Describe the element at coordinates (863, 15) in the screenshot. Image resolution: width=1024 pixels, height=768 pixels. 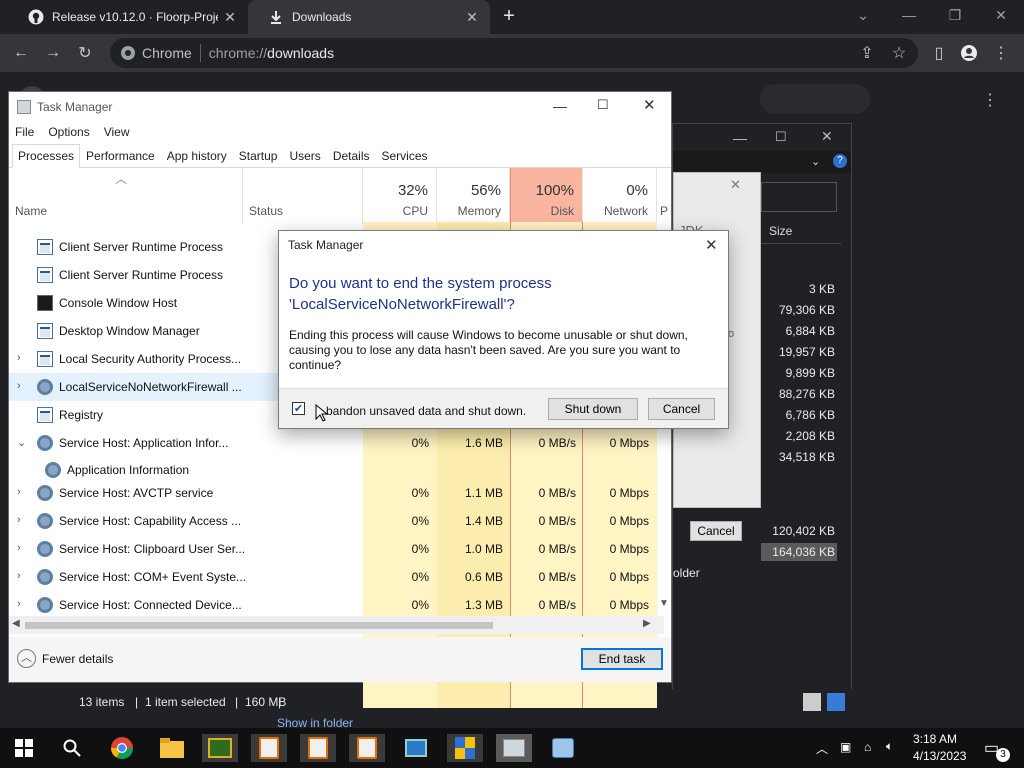
I see `tab-search-icon: ⌄` at that location.